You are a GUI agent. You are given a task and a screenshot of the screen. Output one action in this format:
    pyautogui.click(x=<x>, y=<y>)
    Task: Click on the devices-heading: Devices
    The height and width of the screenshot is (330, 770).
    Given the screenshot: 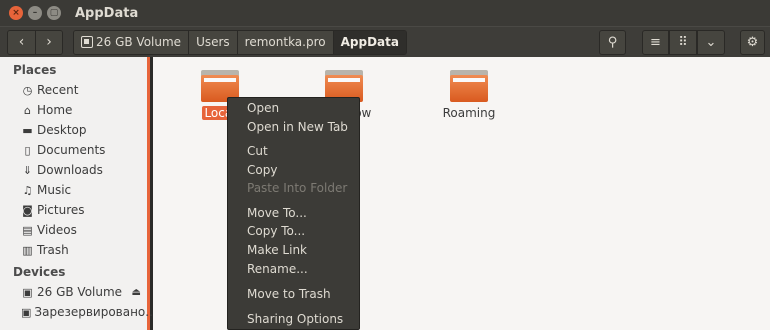 What is the action you would take?
    pyautogui.click(x=39, y=272)
    